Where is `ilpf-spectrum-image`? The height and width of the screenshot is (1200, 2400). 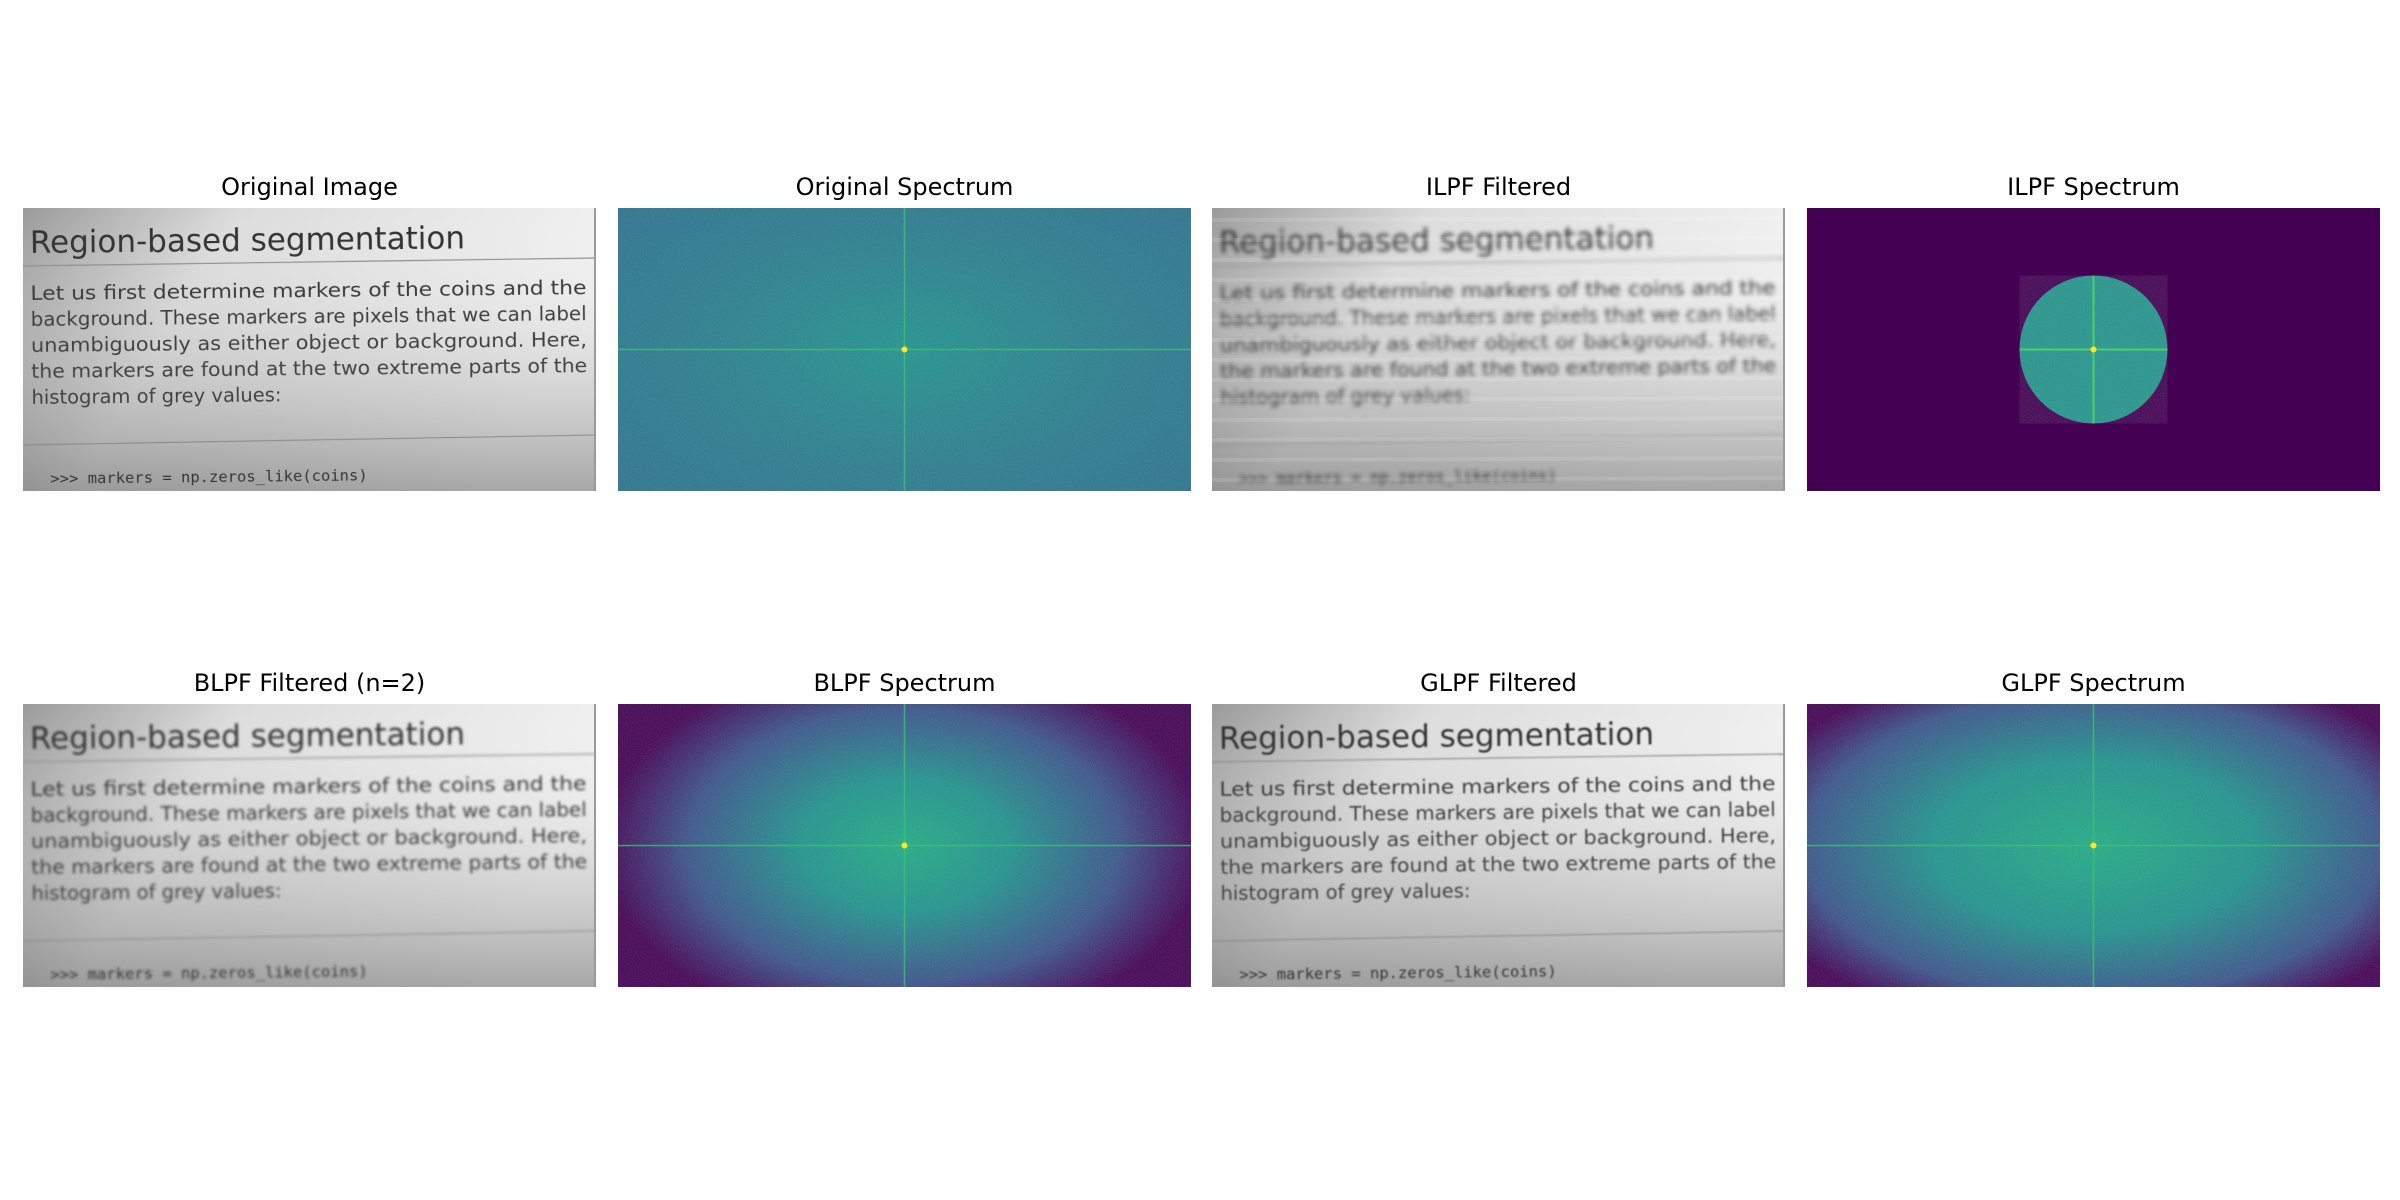
ilpf-spectrum-image is located at coordinates (2093, 349).